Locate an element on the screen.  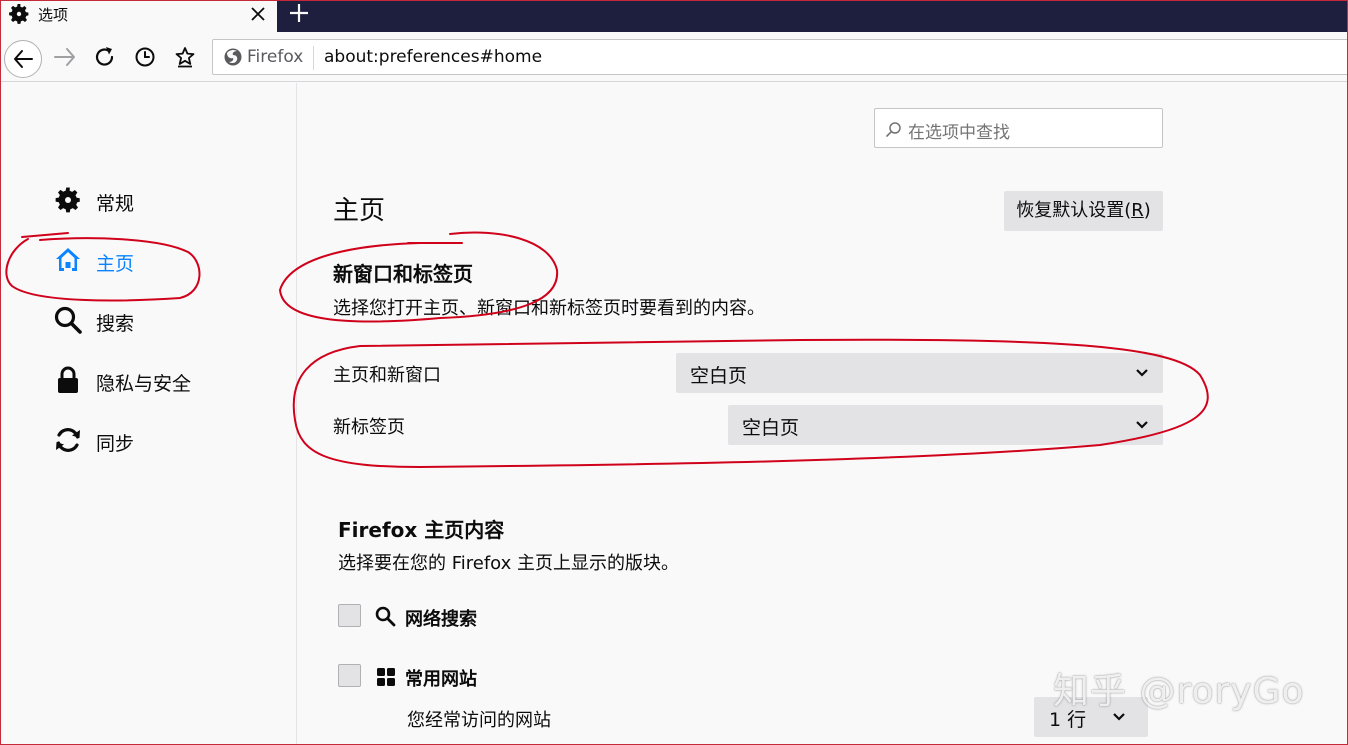
sidebar-item-home: 主页 is located at coordinates (163, 261).